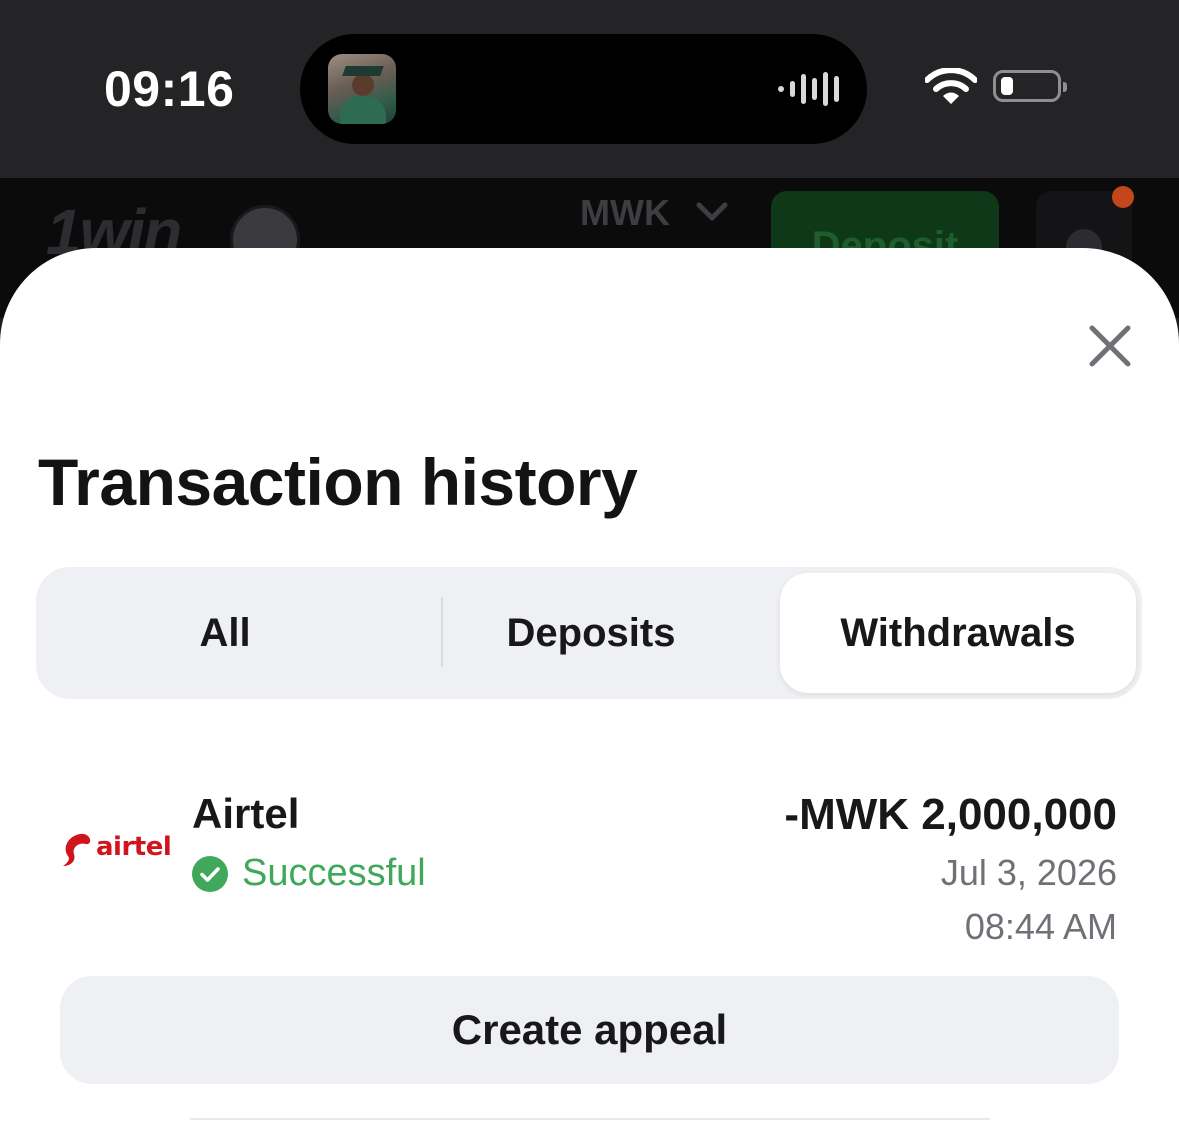 The width and height of the screenshot is (1179, 1148). Describe the element at coordinates (625, 213) in the screenshot. I see `currency-selector: MWK` at that location.